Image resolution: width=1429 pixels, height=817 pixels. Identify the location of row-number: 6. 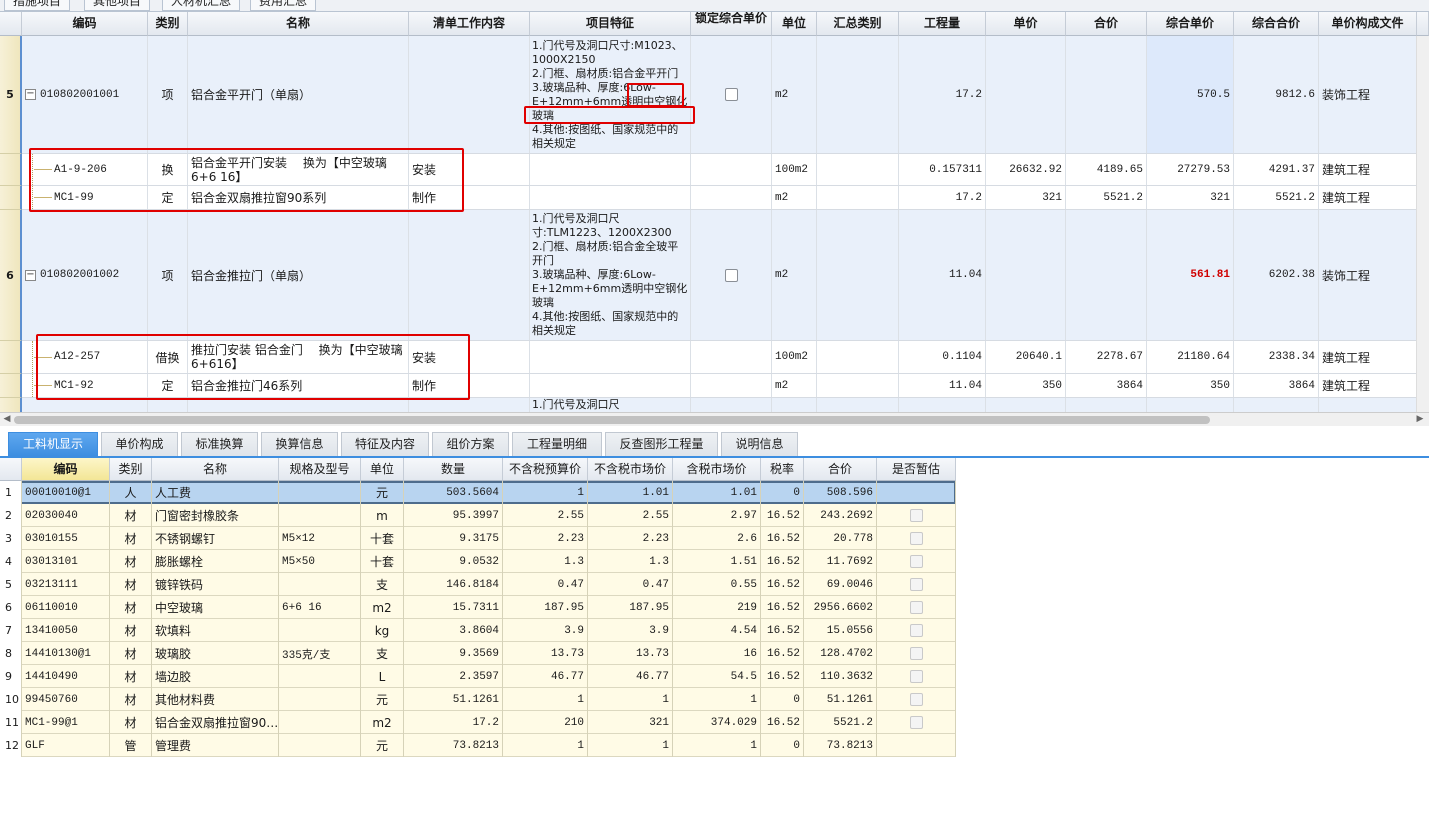
(11, 275).